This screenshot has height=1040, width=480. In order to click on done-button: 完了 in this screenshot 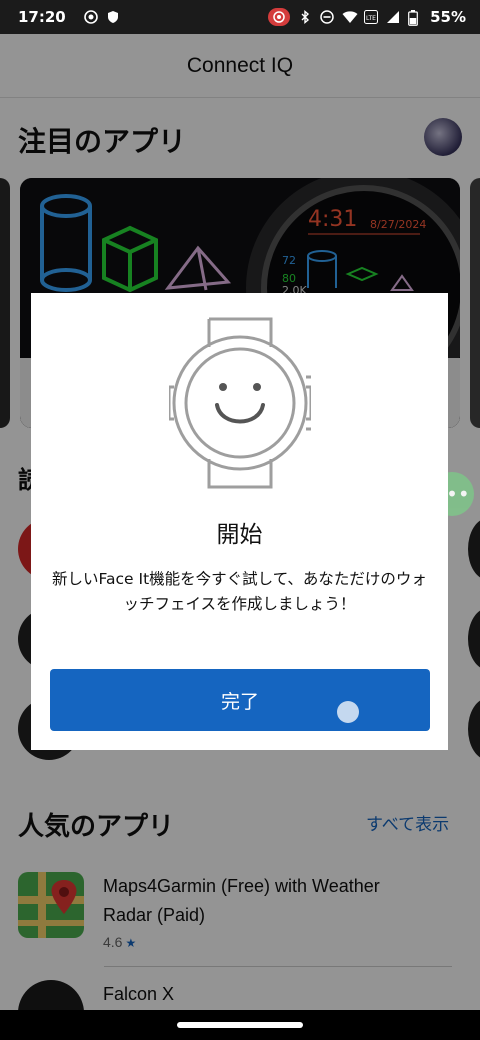, I will do `click(240, 700)`.